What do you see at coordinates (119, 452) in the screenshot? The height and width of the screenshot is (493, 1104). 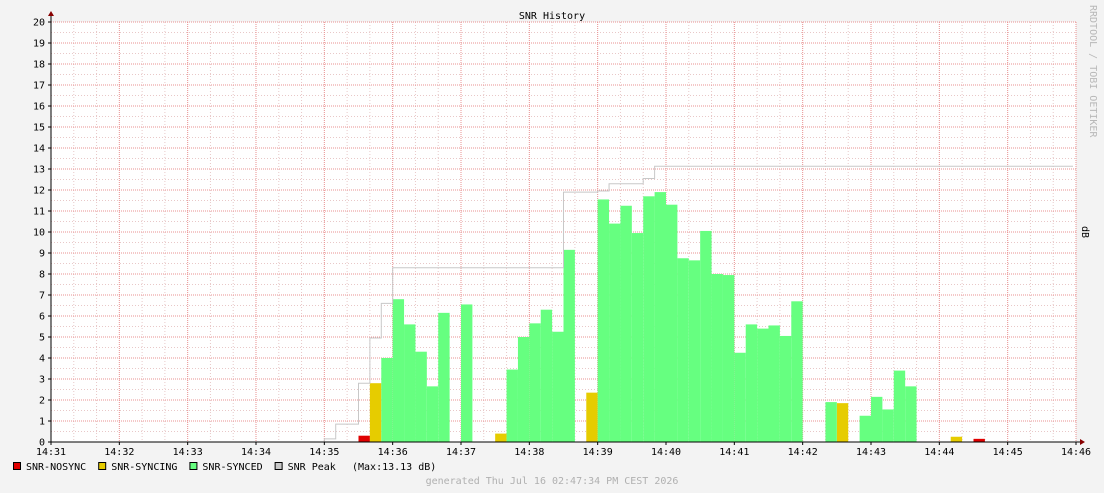 I see `x-tick-label: 14:32` at bounding box center [119, 452].